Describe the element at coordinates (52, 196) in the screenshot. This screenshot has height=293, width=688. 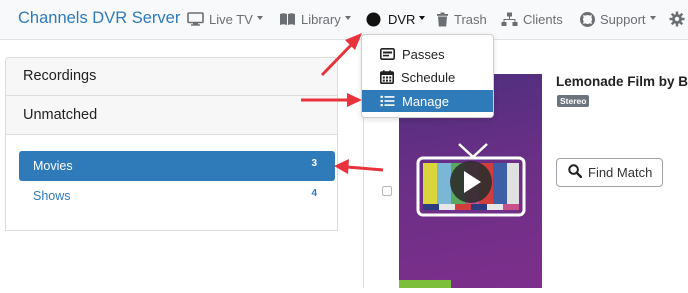
I see `sidebar-item-label: Shows` at that location.